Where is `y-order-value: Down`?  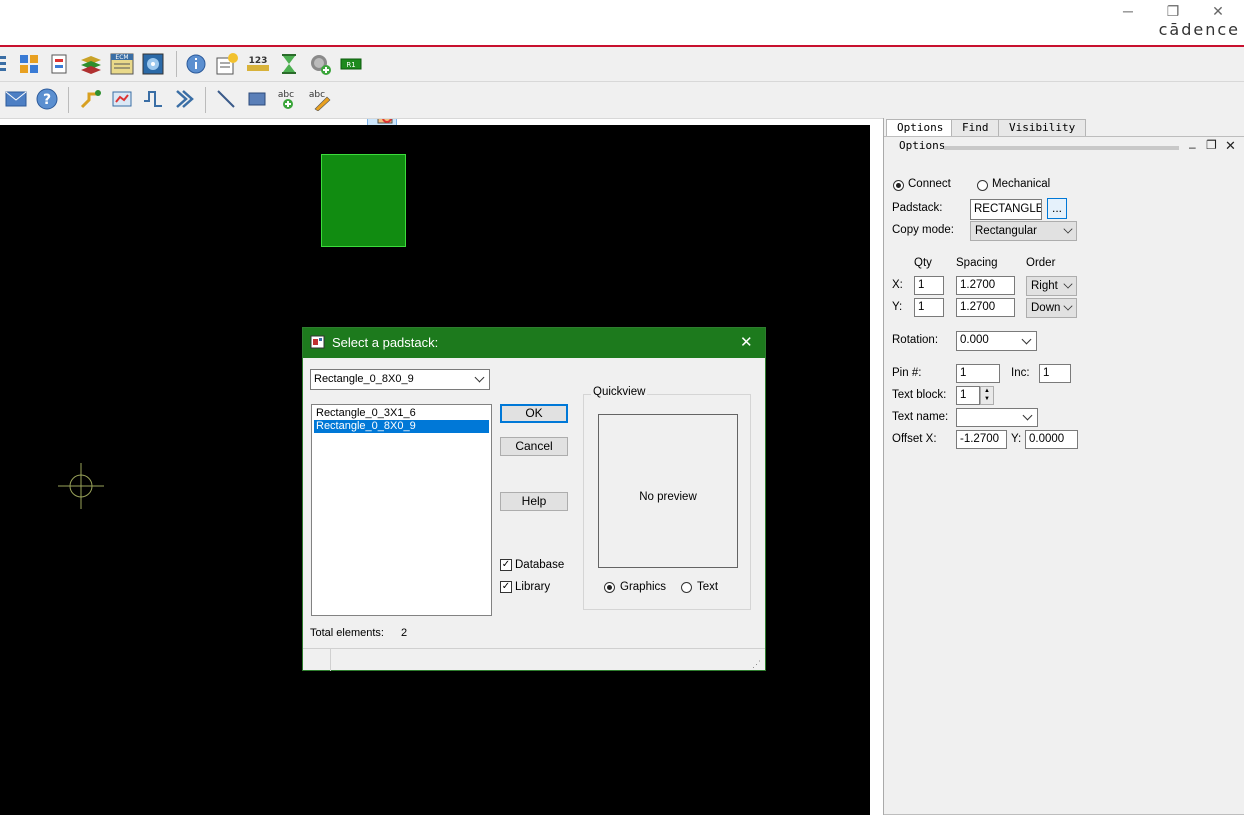
y-order-value: Down is located at coordinates (1046, 308).